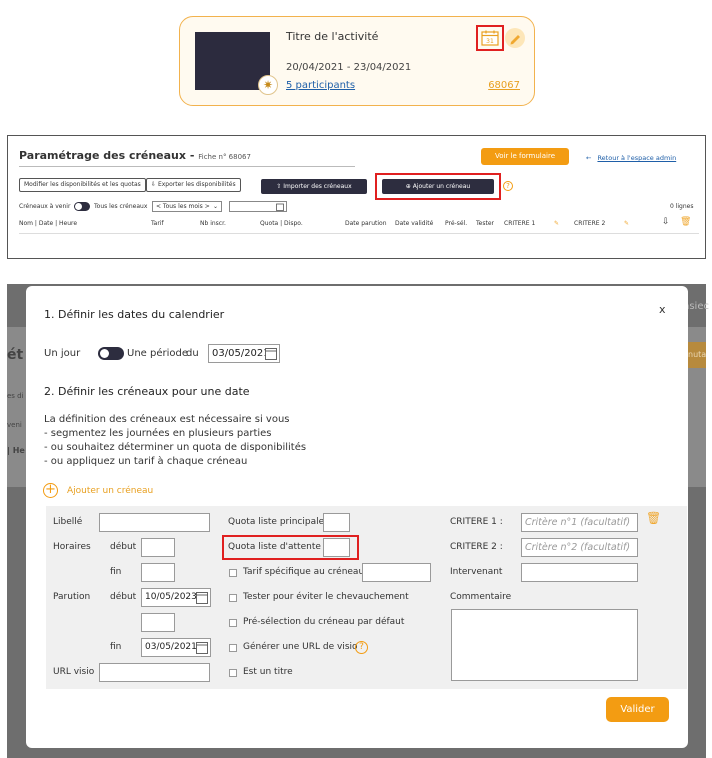 This screenshot has width=712, height=758. I want to click on activity-title: Titre de l'activité, so click(332, 36).